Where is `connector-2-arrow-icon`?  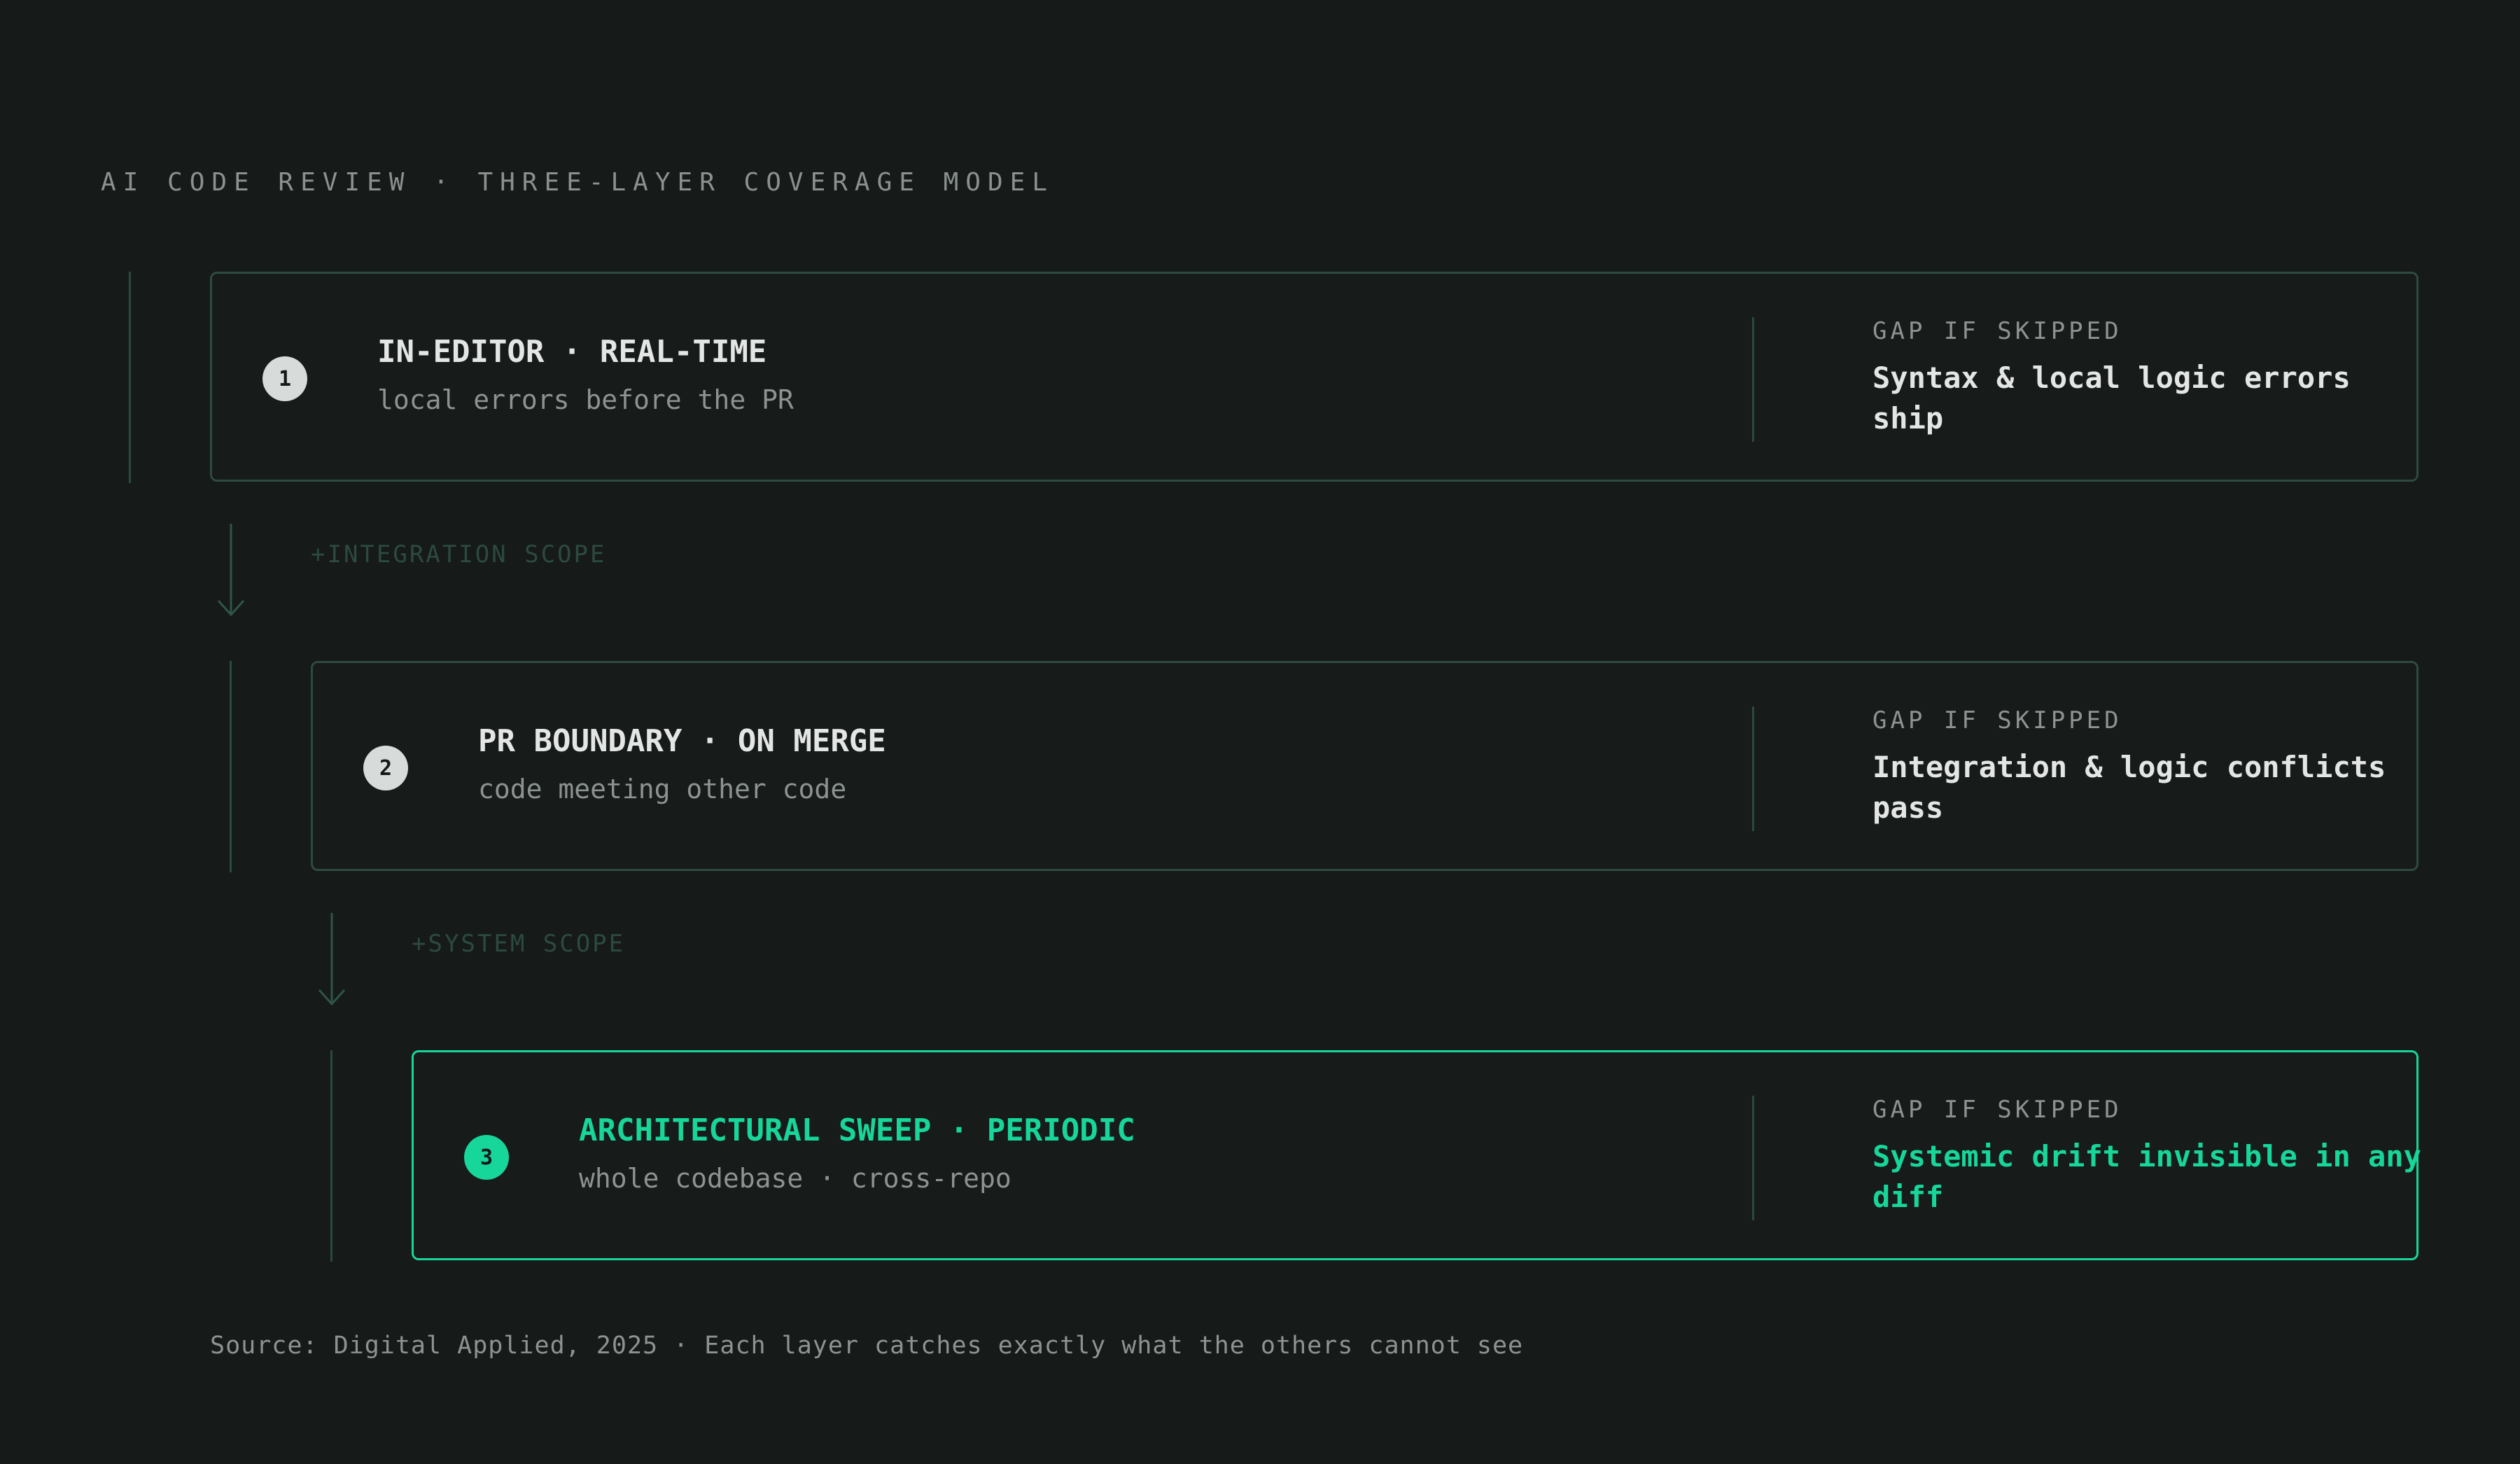
connector-2-arrow-icon is located at coordinates (332, 960).